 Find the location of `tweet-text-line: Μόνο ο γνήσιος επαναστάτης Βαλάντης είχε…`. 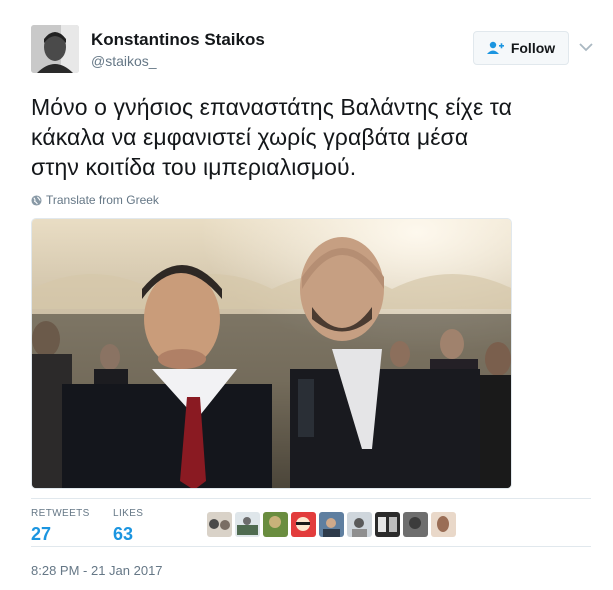

tweet-text-line: Μόνο ο γνήσιος επαναστάτης Βαλάντης είχε… is located at coordinates (272, 107).